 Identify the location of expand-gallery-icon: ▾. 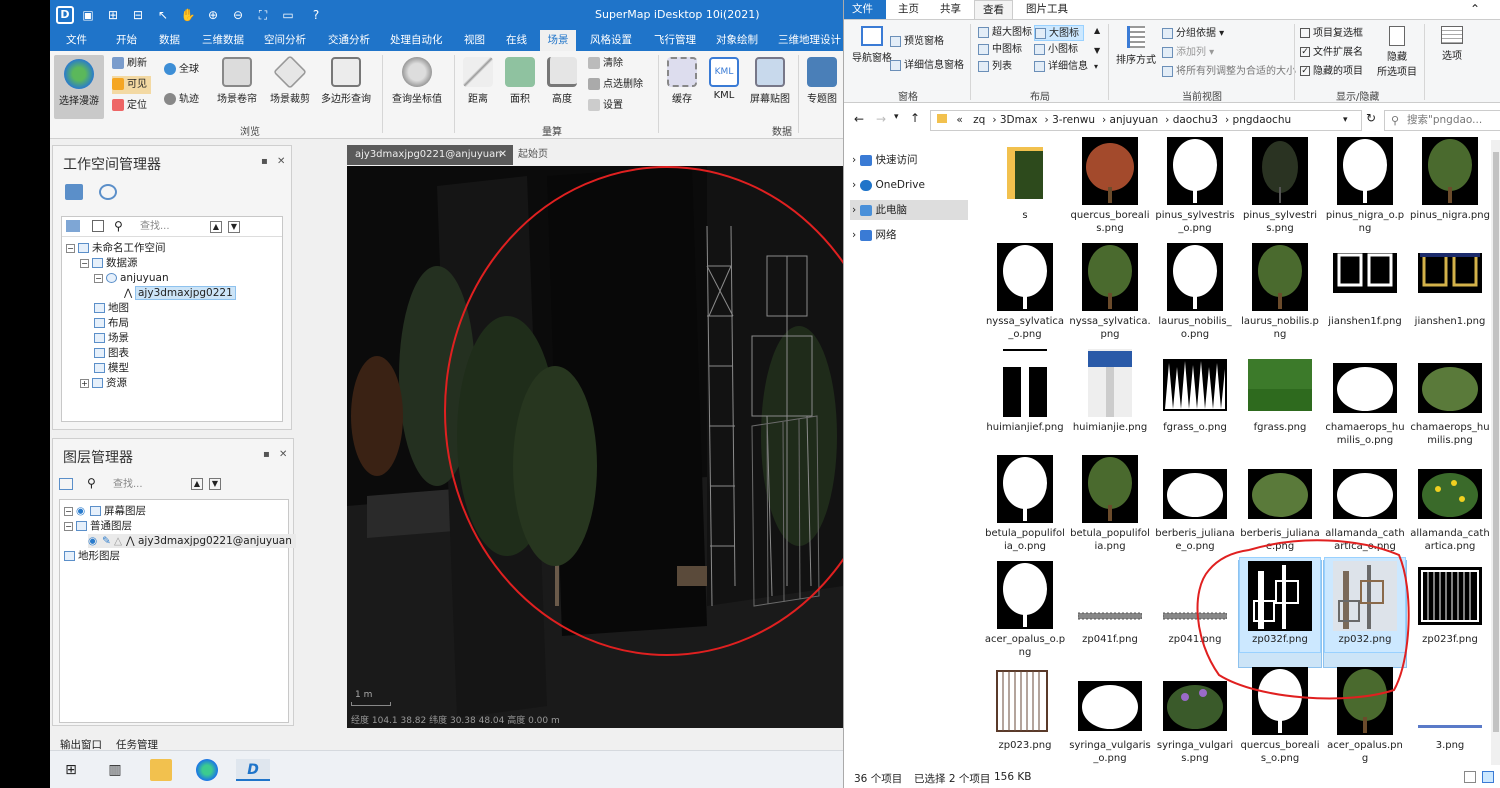
(1096, 66).